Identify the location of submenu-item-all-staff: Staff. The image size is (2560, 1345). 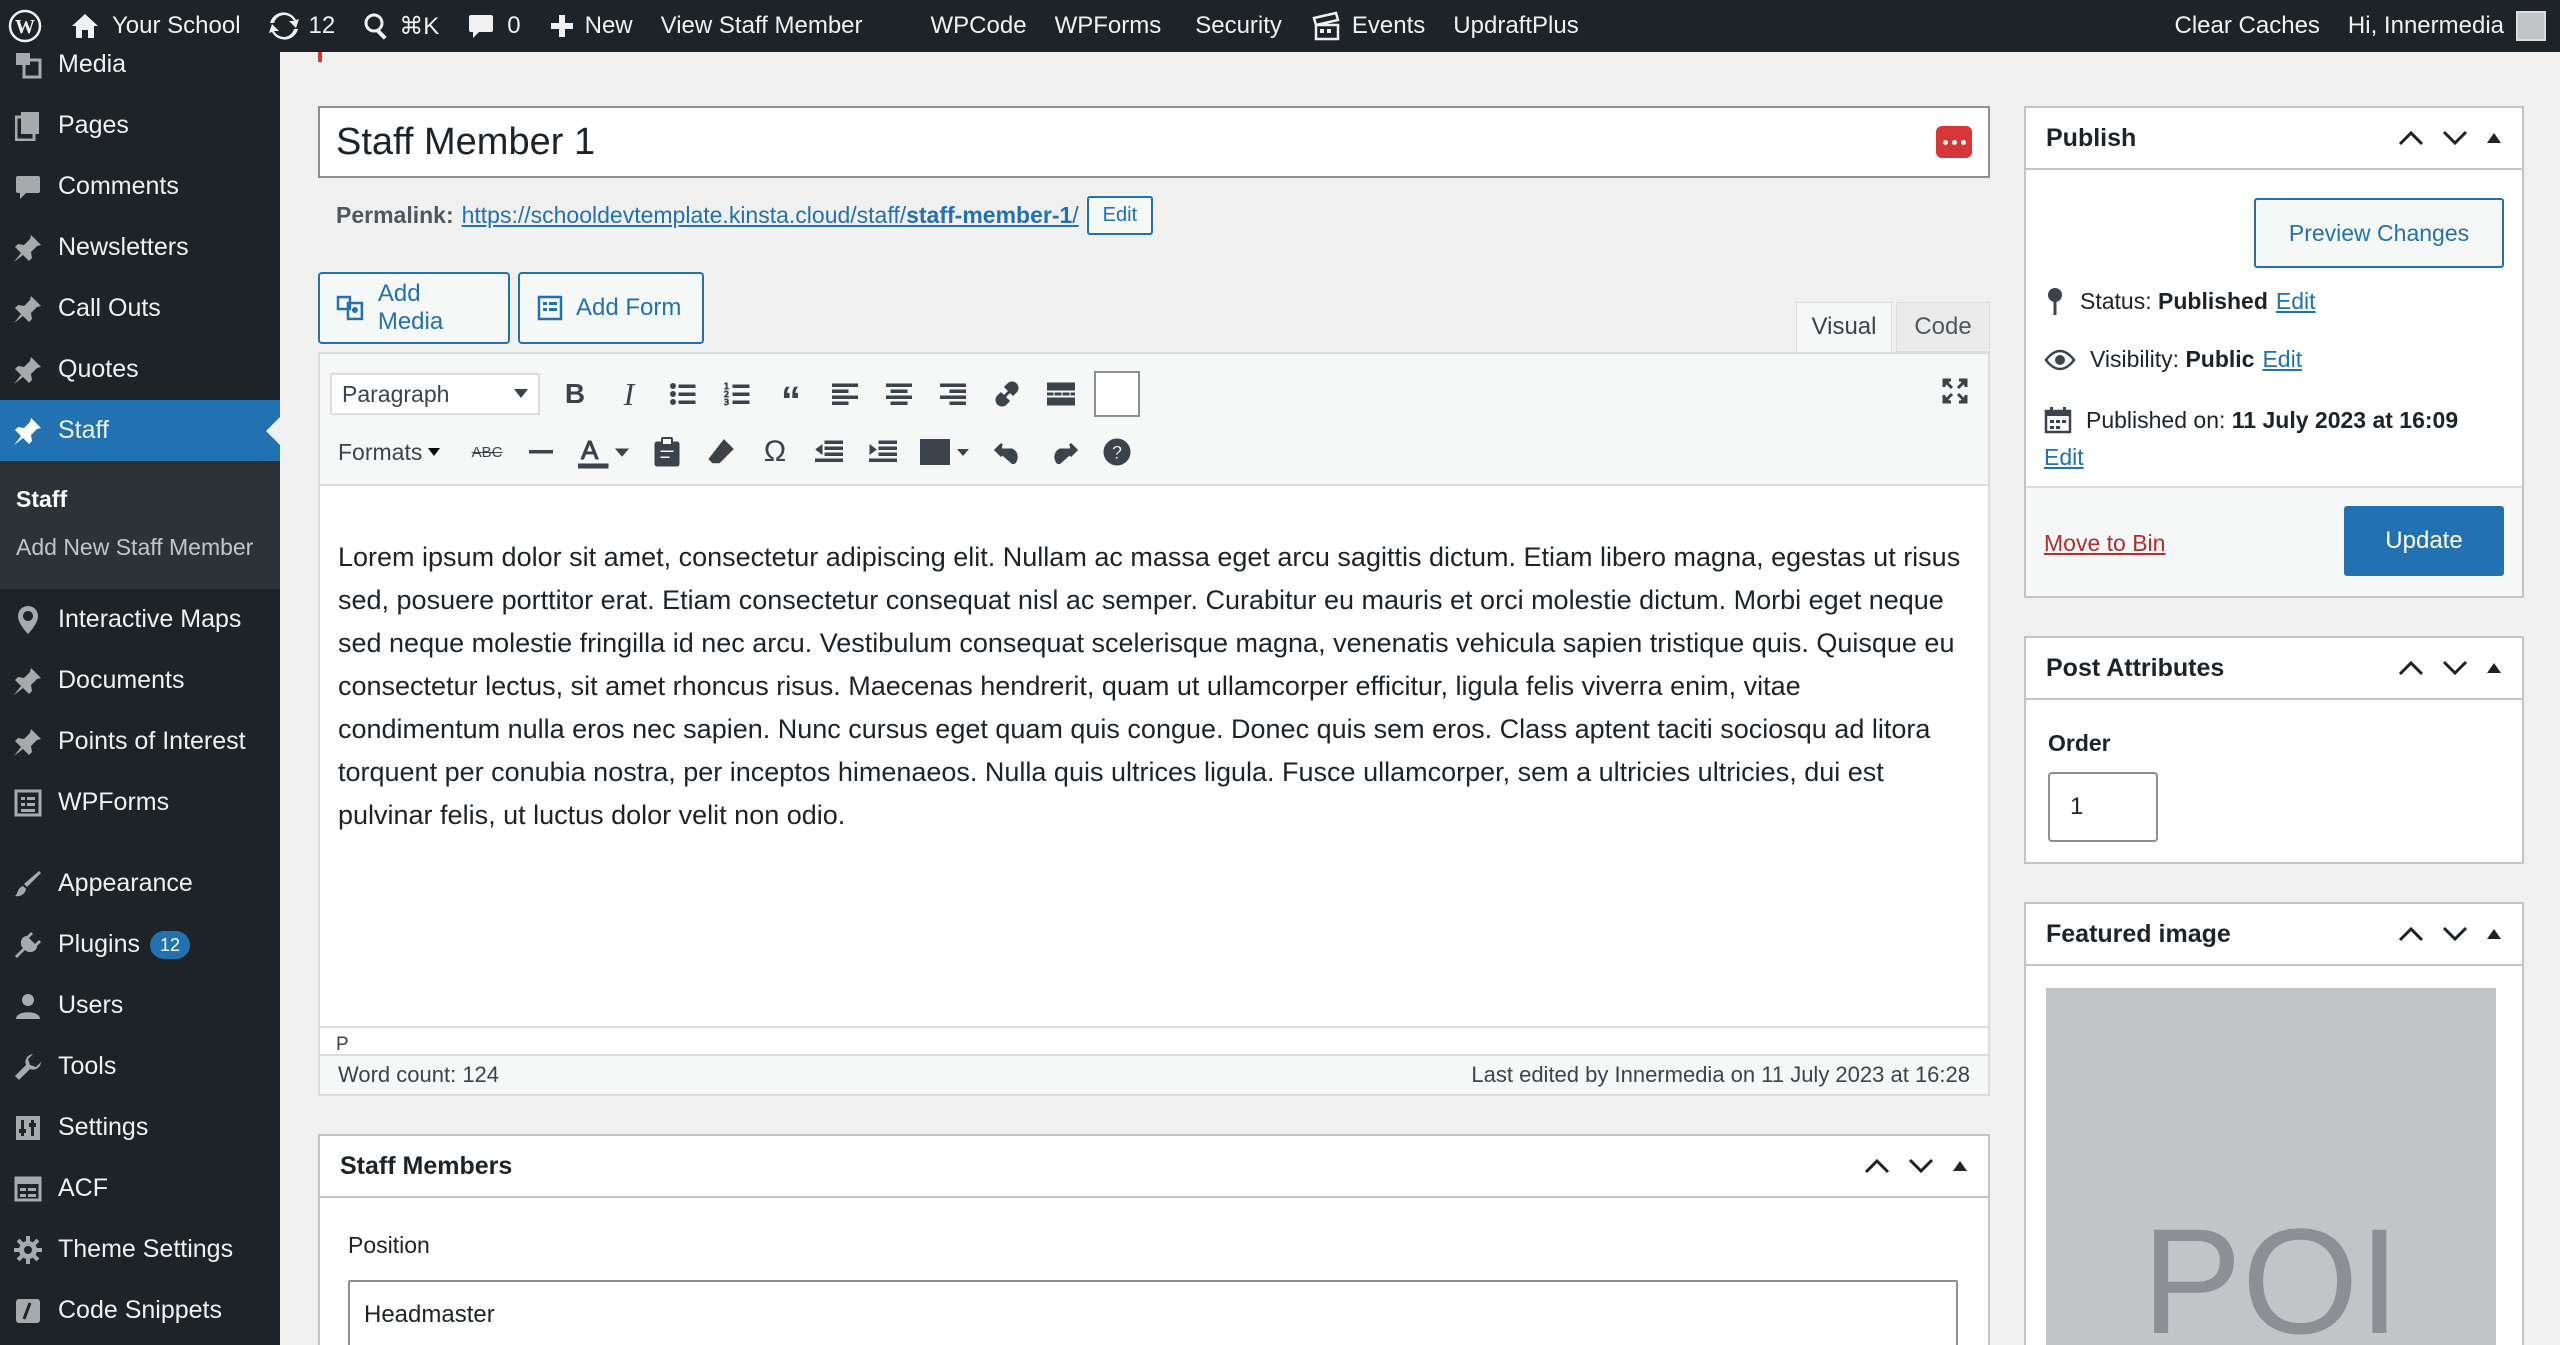
(140, 499).